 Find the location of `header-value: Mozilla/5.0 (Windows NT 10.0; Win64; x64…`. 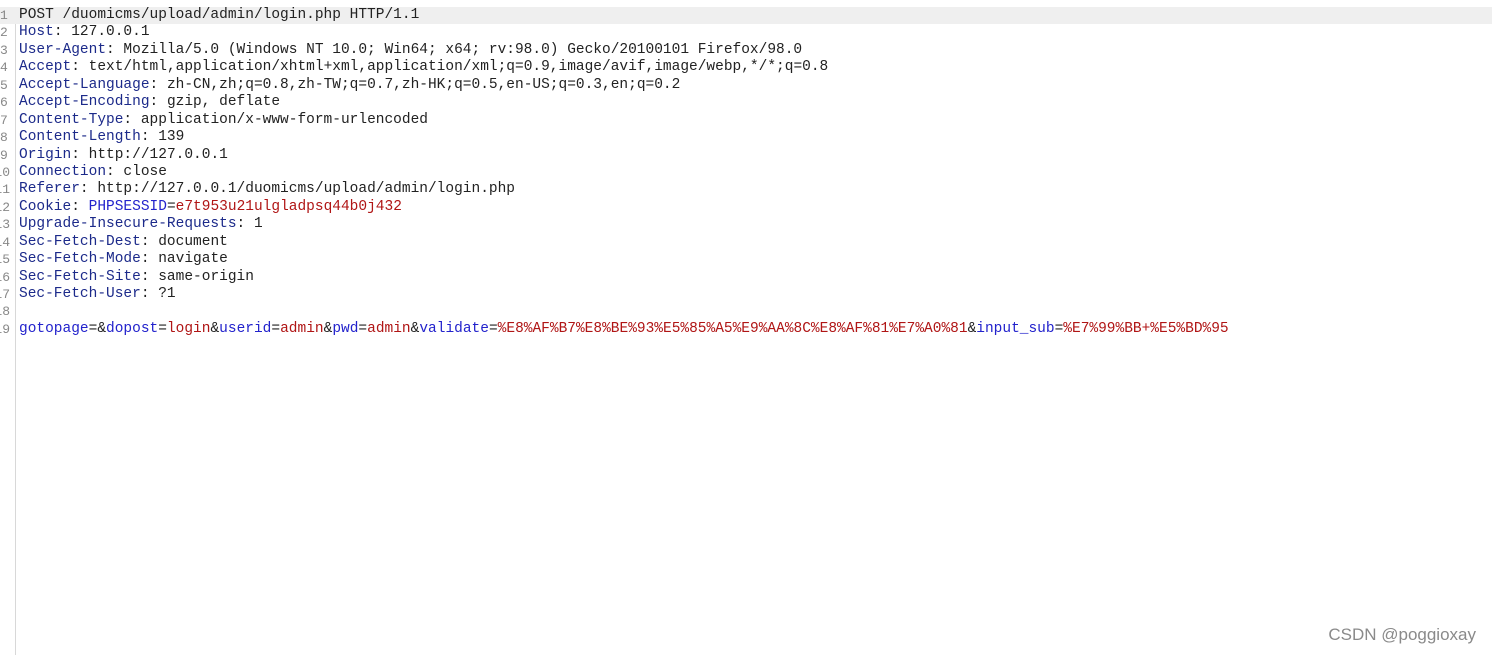

header-value: Mozilla/5.0 (Windows NT 10.0; Win64; x64… is located at coordinates (463, 49).